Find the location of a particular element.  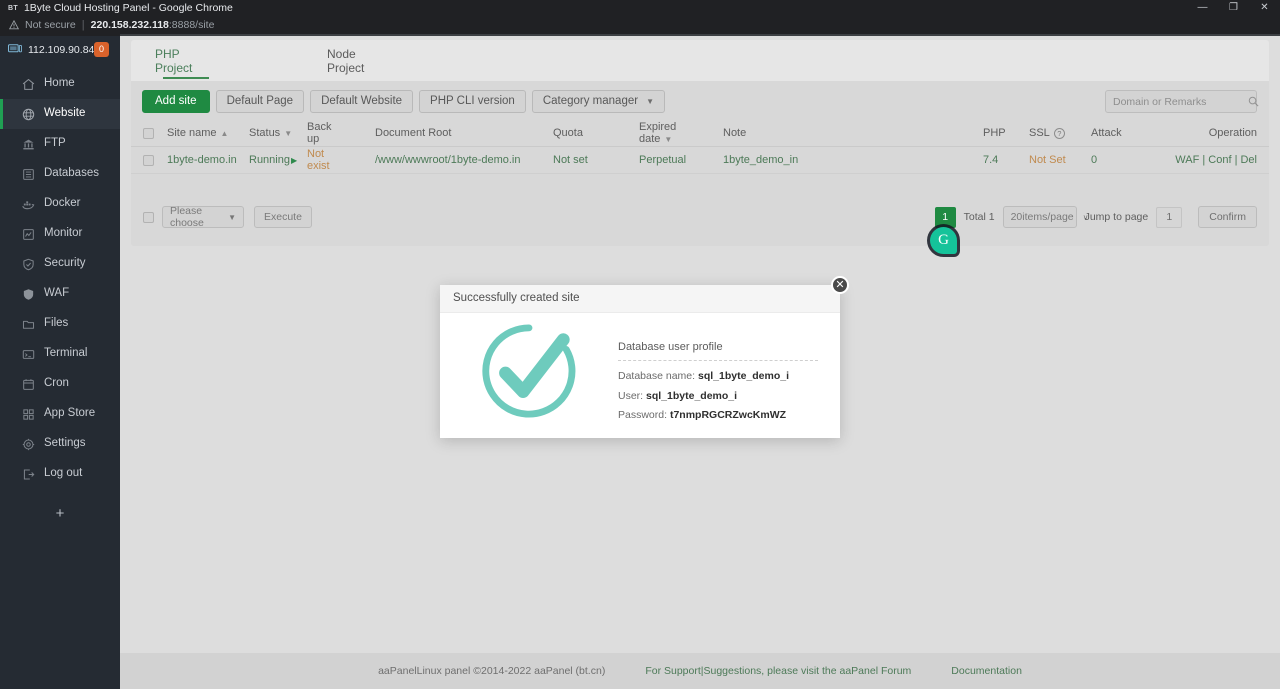

grammarly-badge-icon: G is located at coordinates (943, 240).